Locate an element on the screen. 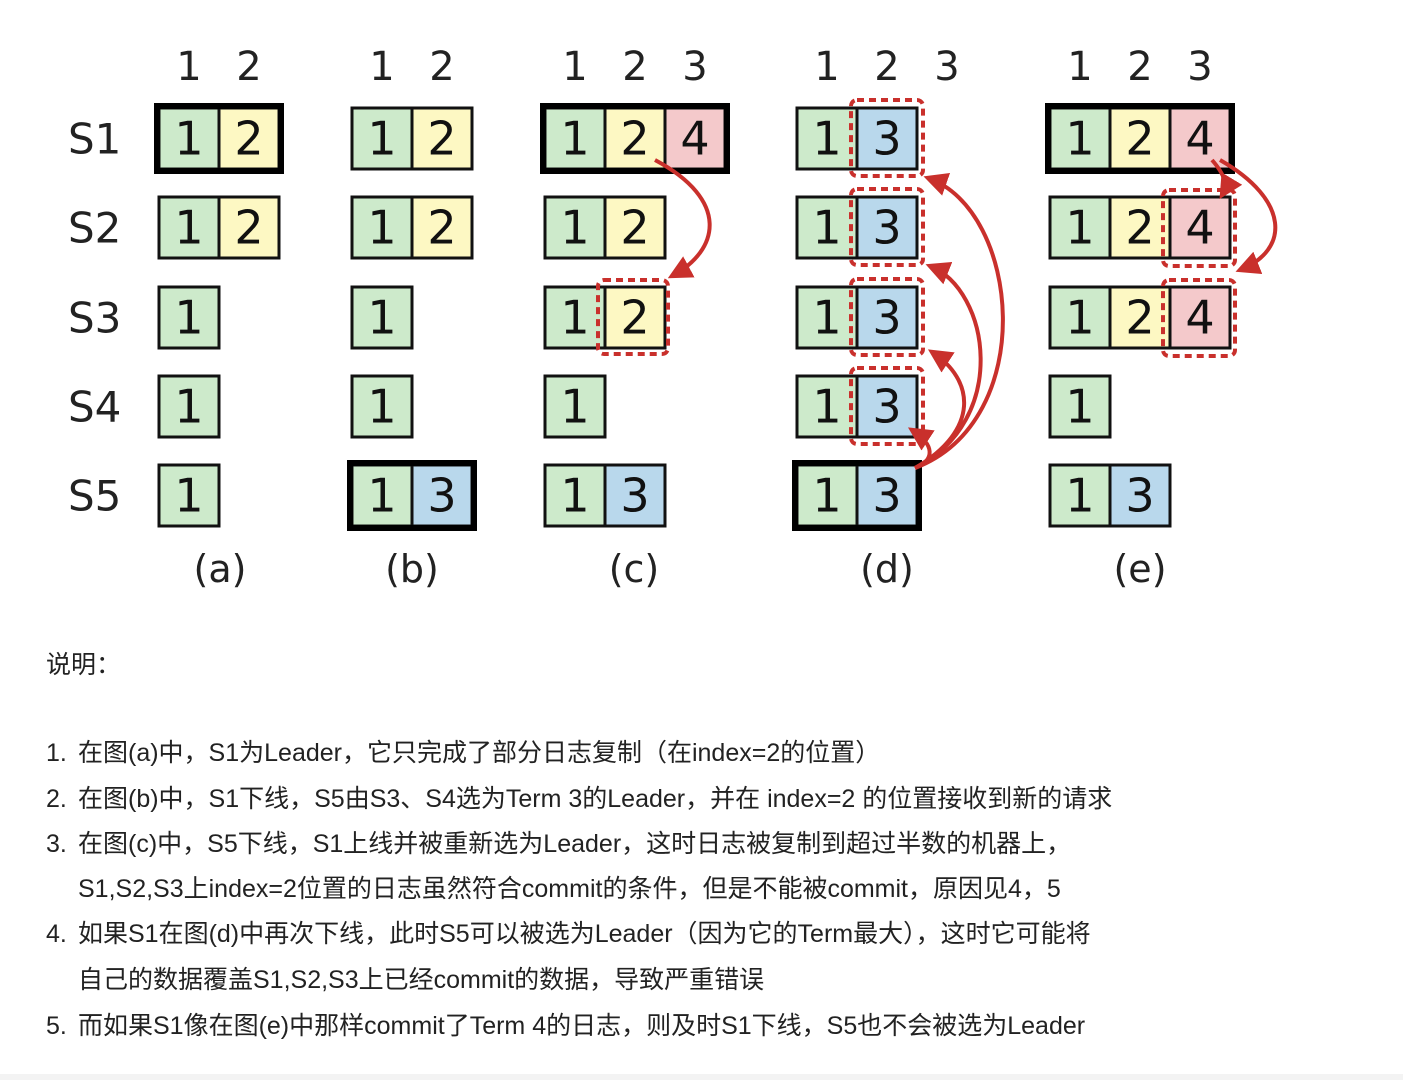  row-label-s1: S1 is located at coordinates (94, 139).